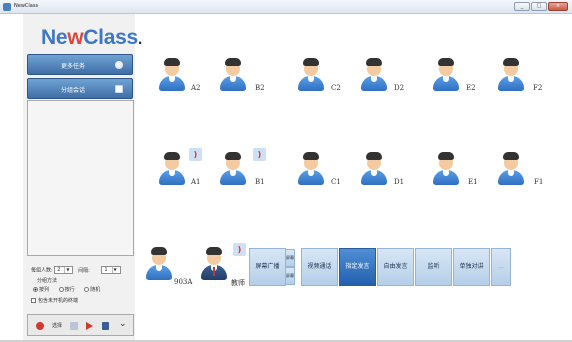 This screenshot has width=572, height=342. I want to click on student-name: C2, so click(336, 88).